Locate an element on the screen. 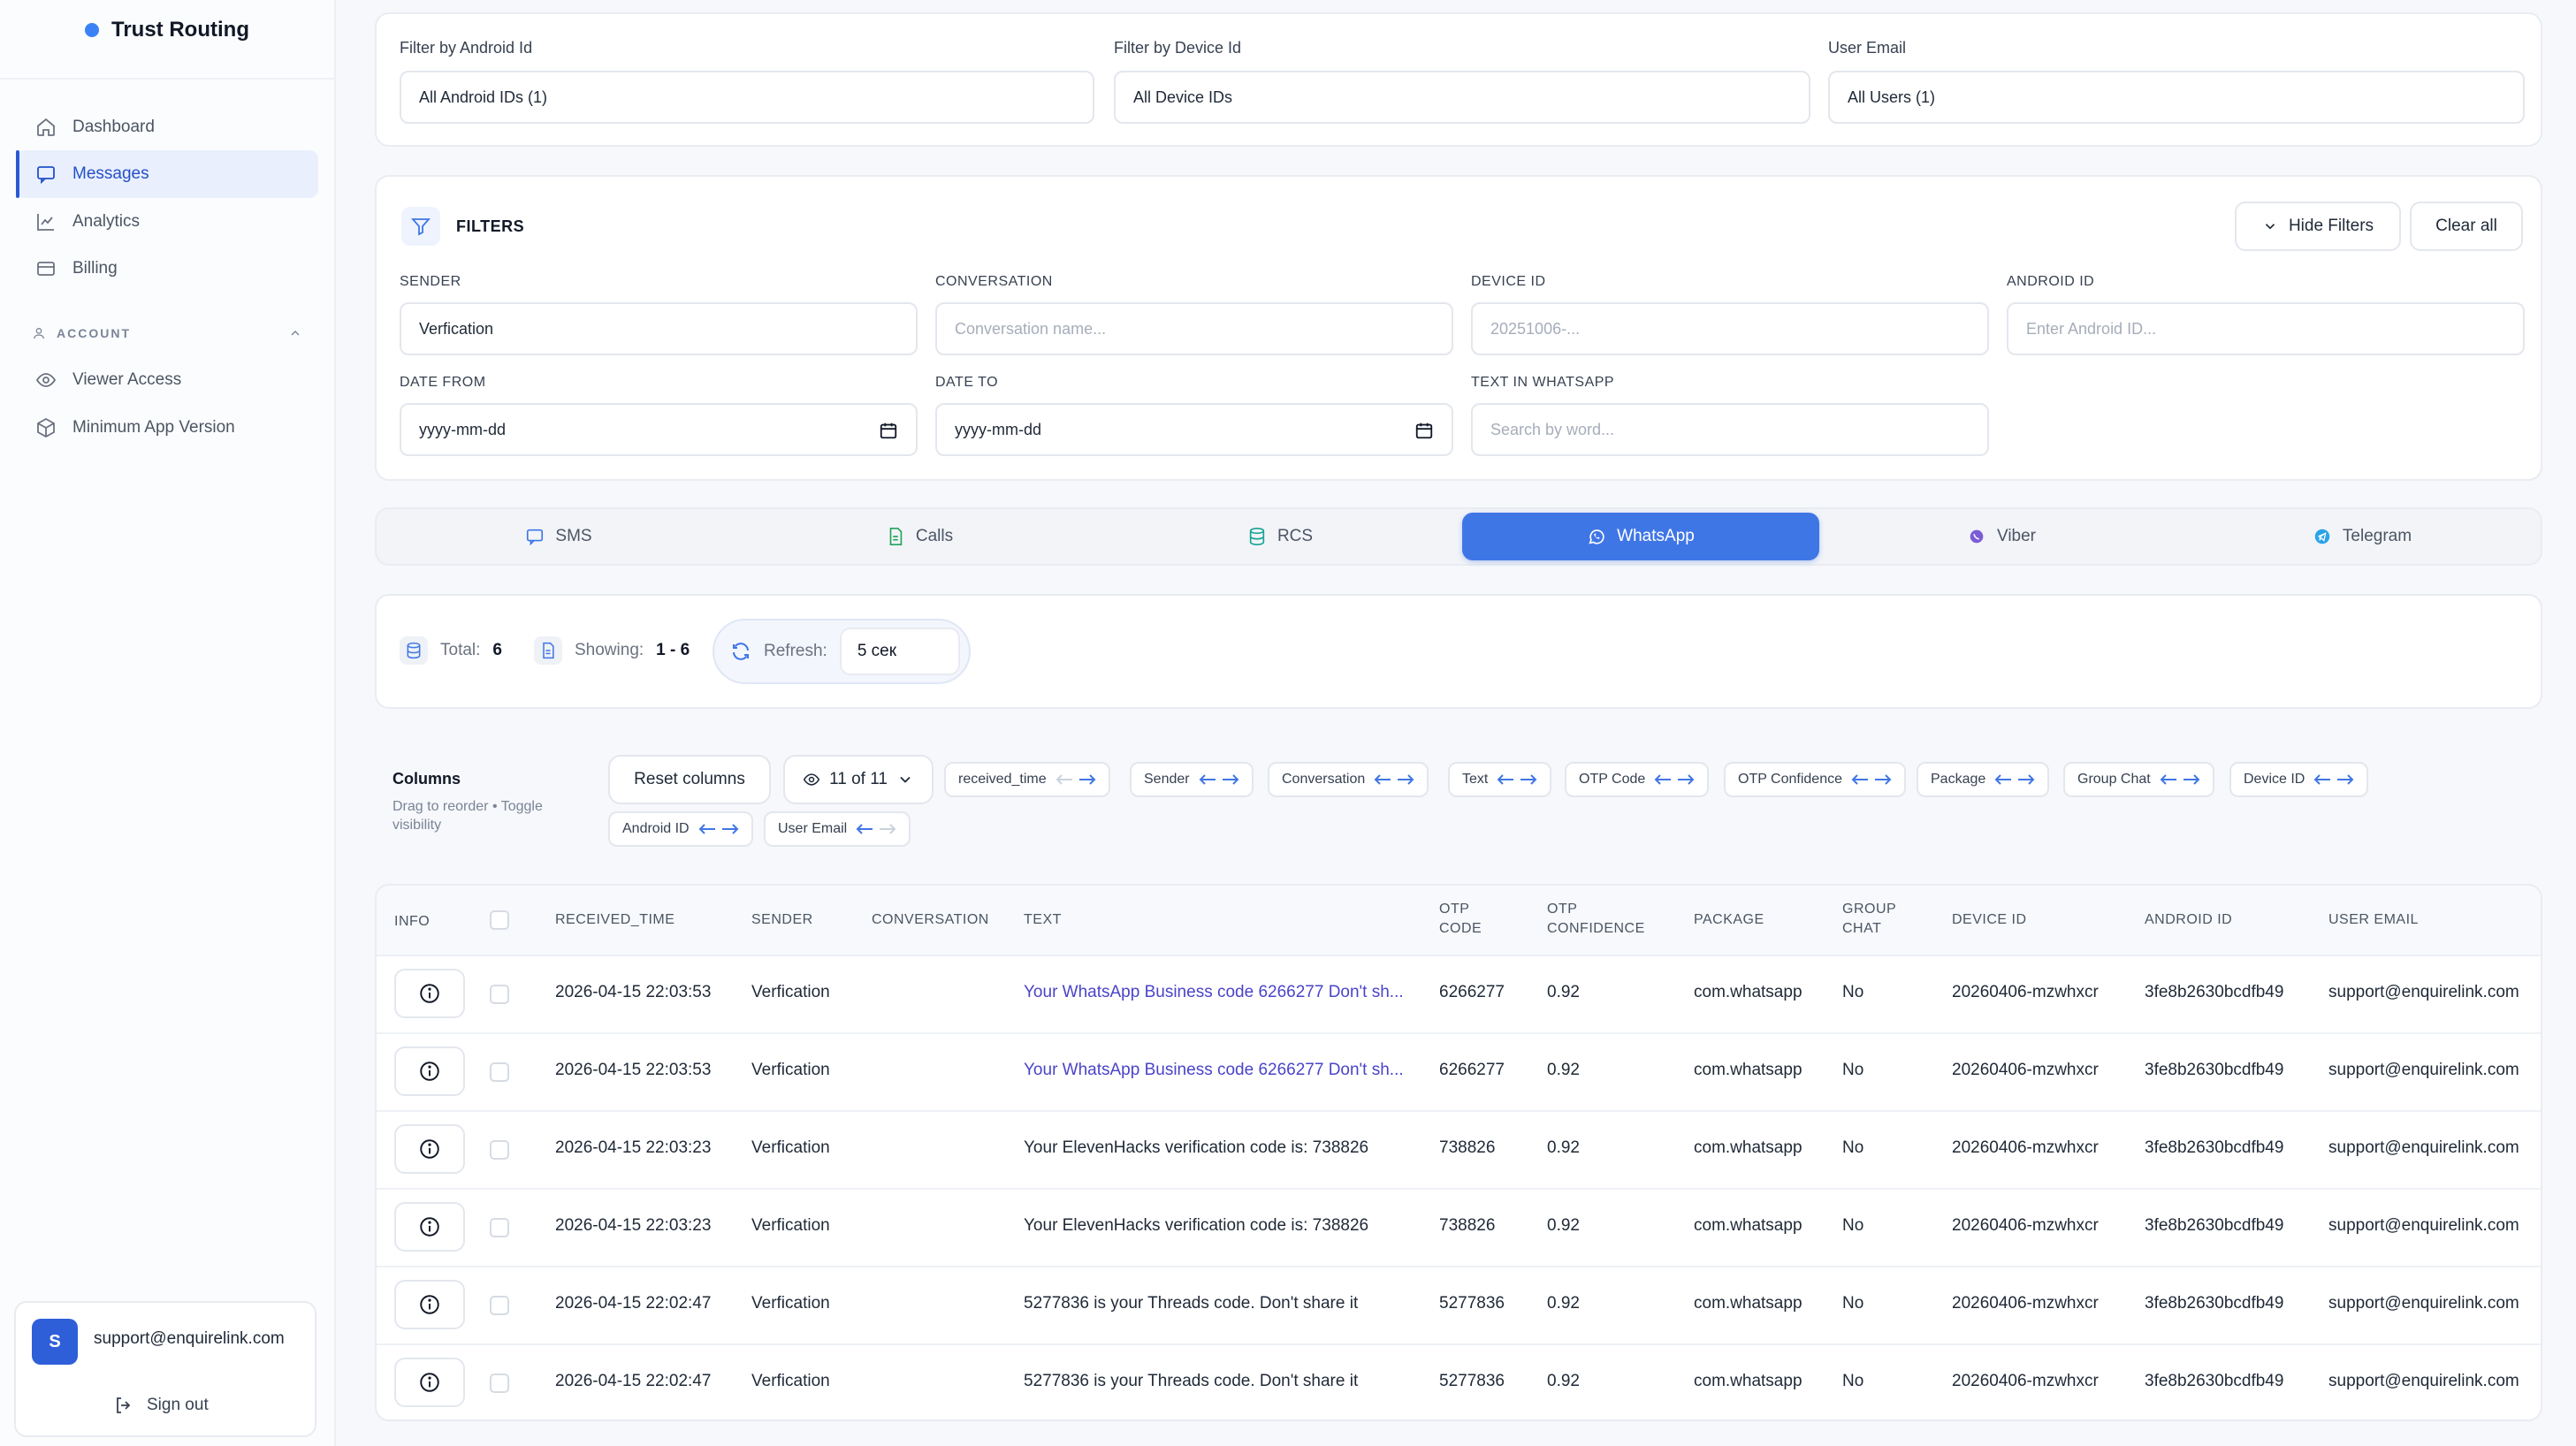 The image size is (2576, 1446). hide-filters-button: Hide Filters is located at coordinates (2318, 226).